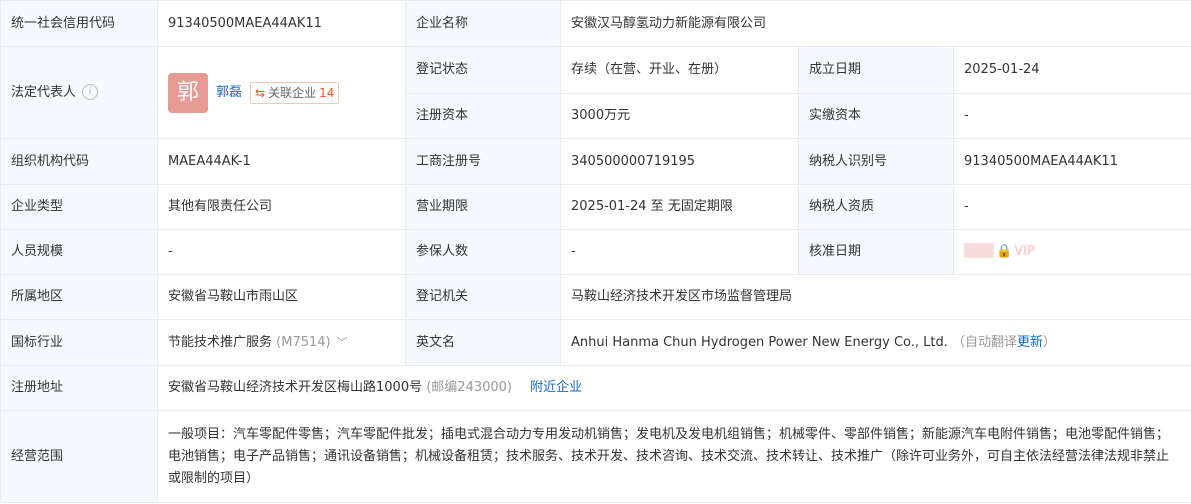  Describe the element at coordinates (79, 297) in the screenshot. I see `region-label: 所属地区` at that location.